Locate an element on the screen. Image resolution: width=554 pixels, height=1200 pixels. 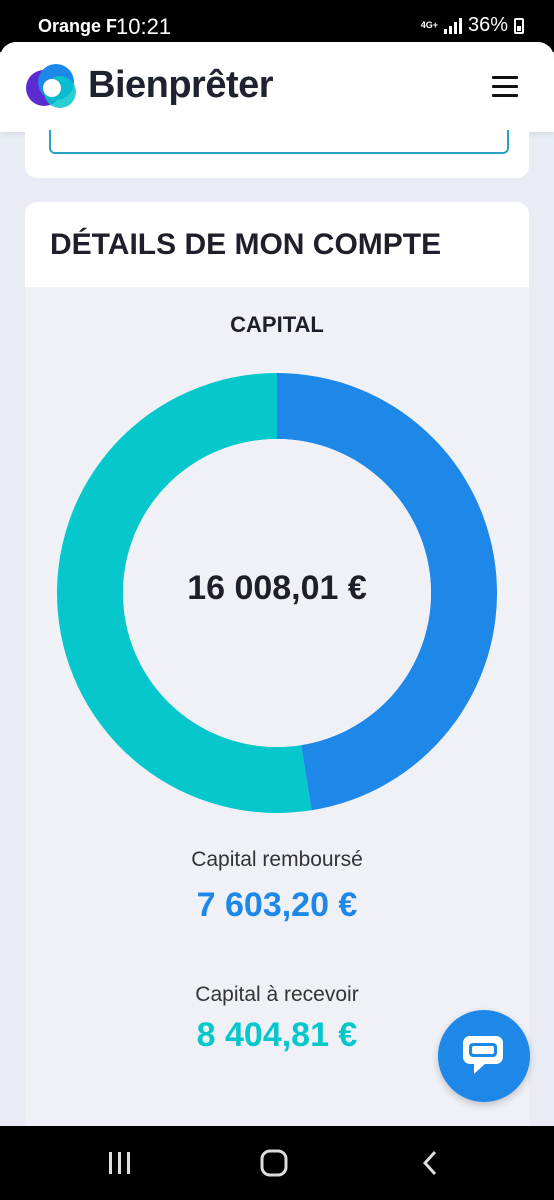
capital-repaid-label: Capital remboursé is located at coordinates (277, 859).